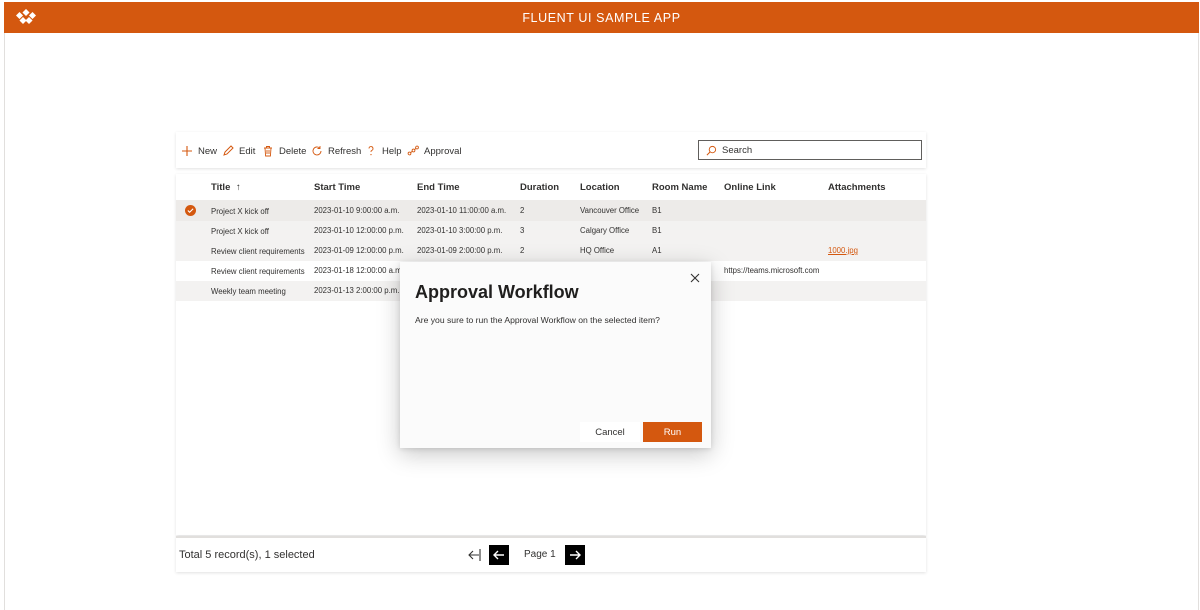  What do you see at coordinates (26, 18) in the screenshot?
I see `brand-logo-icon` at bounding box center [26, 18].